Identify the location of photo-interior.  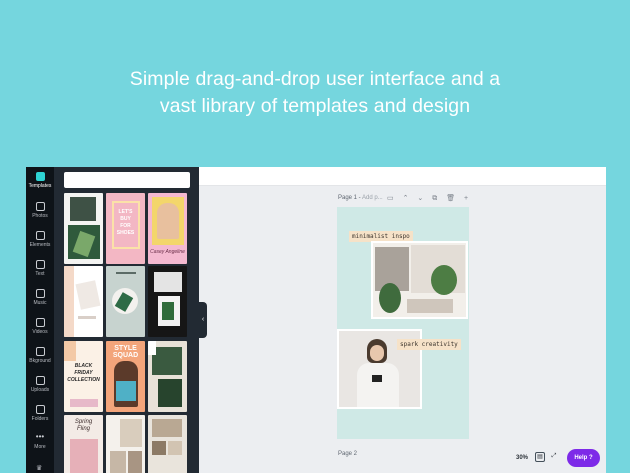
(419, 280).